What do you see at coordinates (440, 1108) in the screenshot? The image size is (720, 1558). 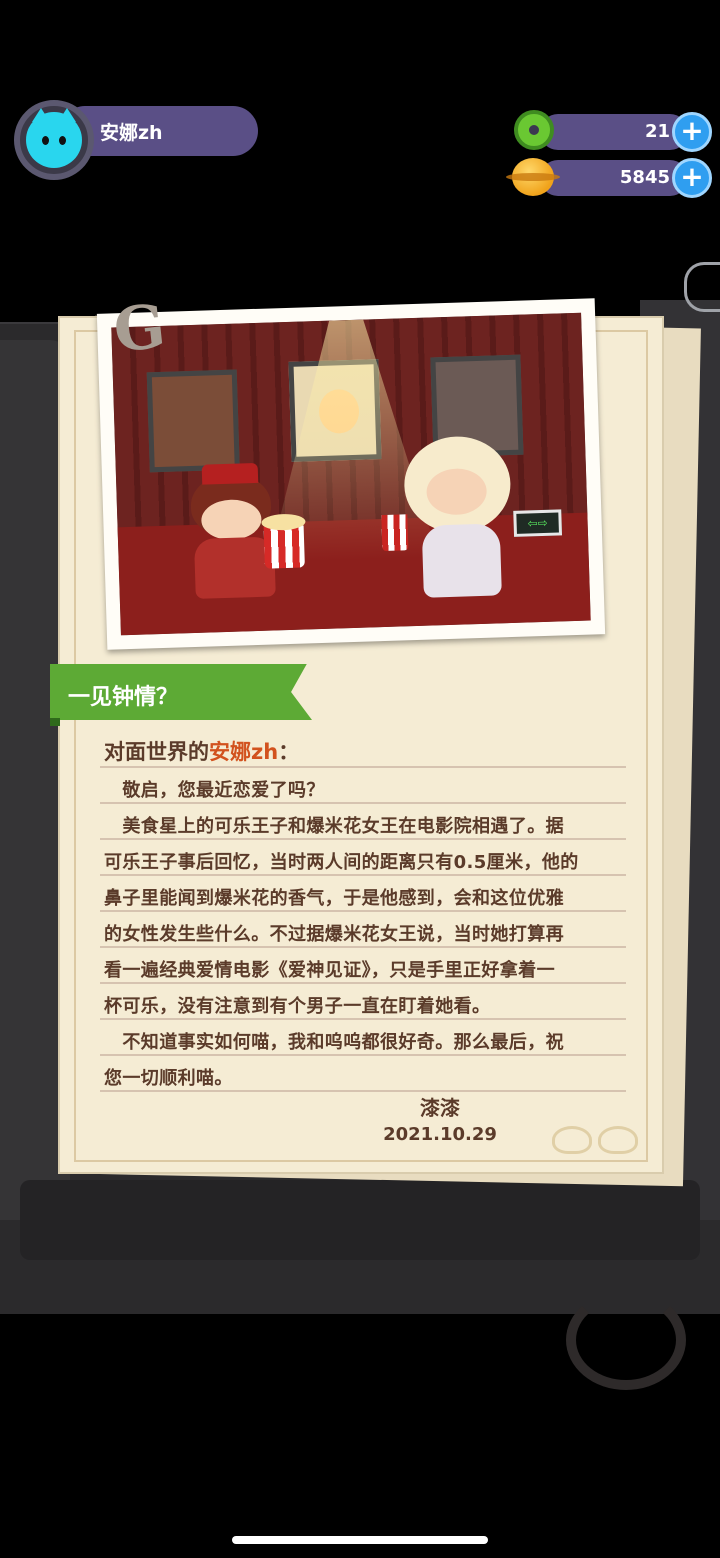 I see `letter-signature: 漆漆` at bounding box center [440, 1108].